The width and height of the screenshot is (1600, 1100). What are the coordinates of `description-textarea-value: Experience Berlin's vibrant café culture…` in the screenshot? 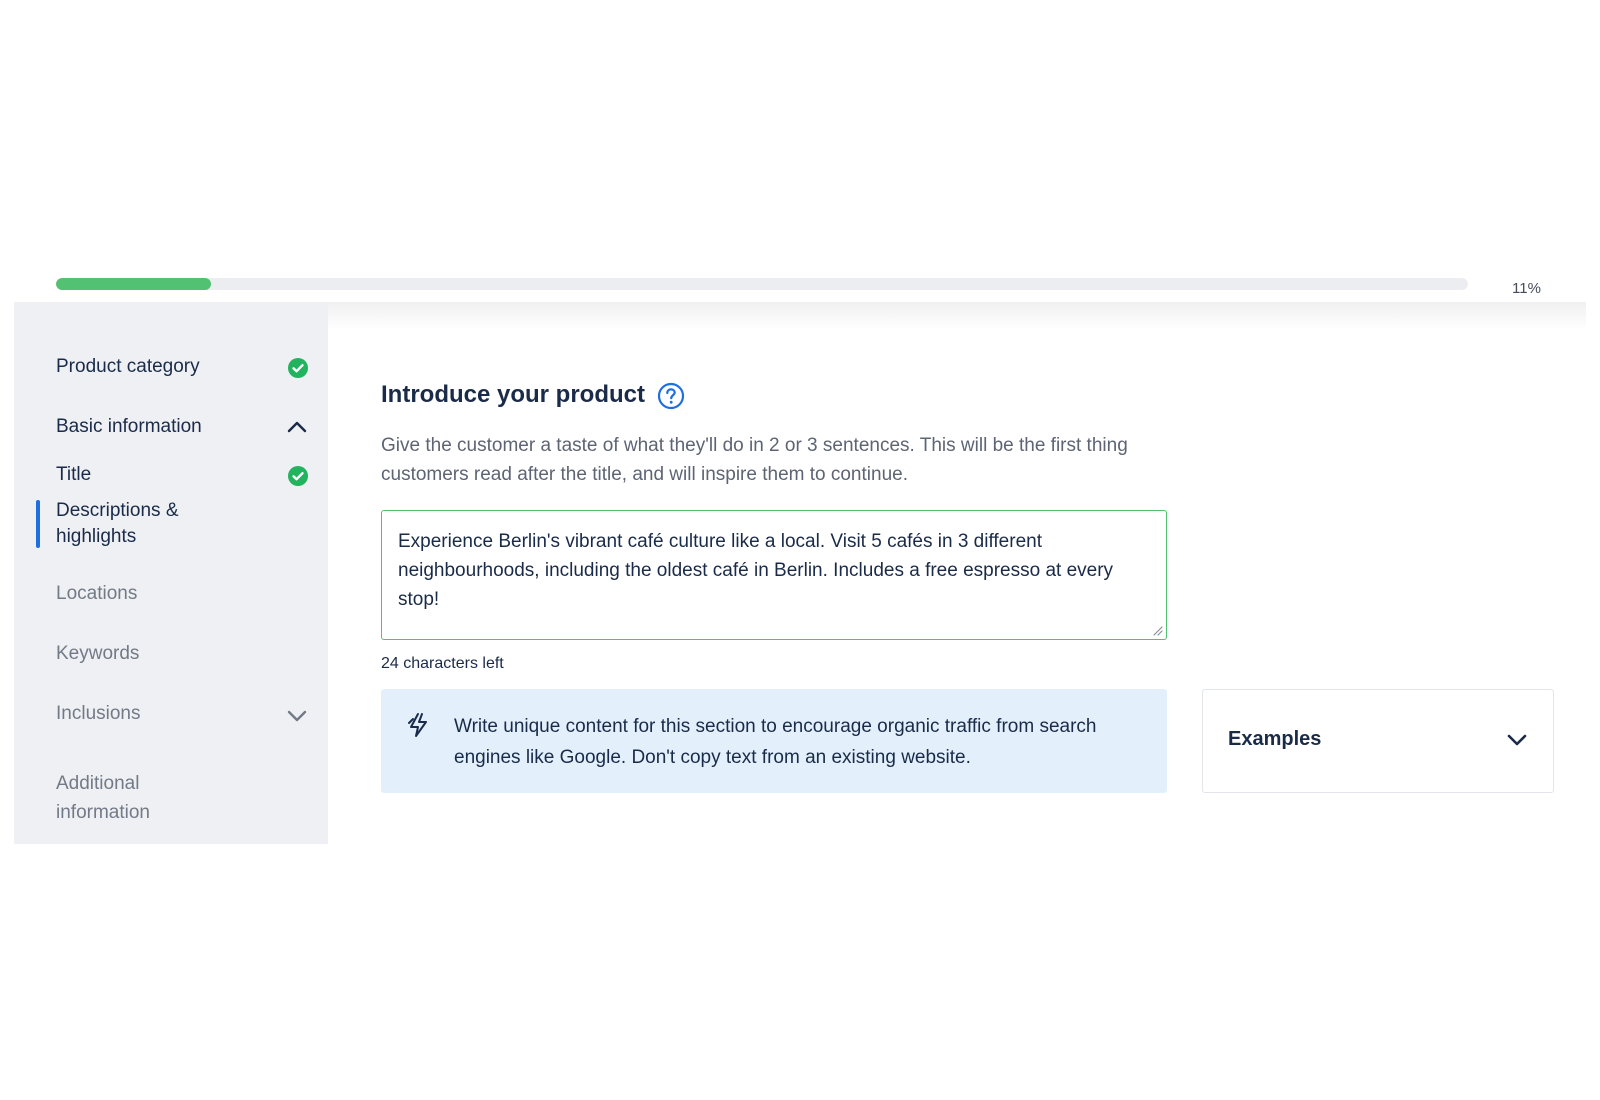 It's located at (768, 570).